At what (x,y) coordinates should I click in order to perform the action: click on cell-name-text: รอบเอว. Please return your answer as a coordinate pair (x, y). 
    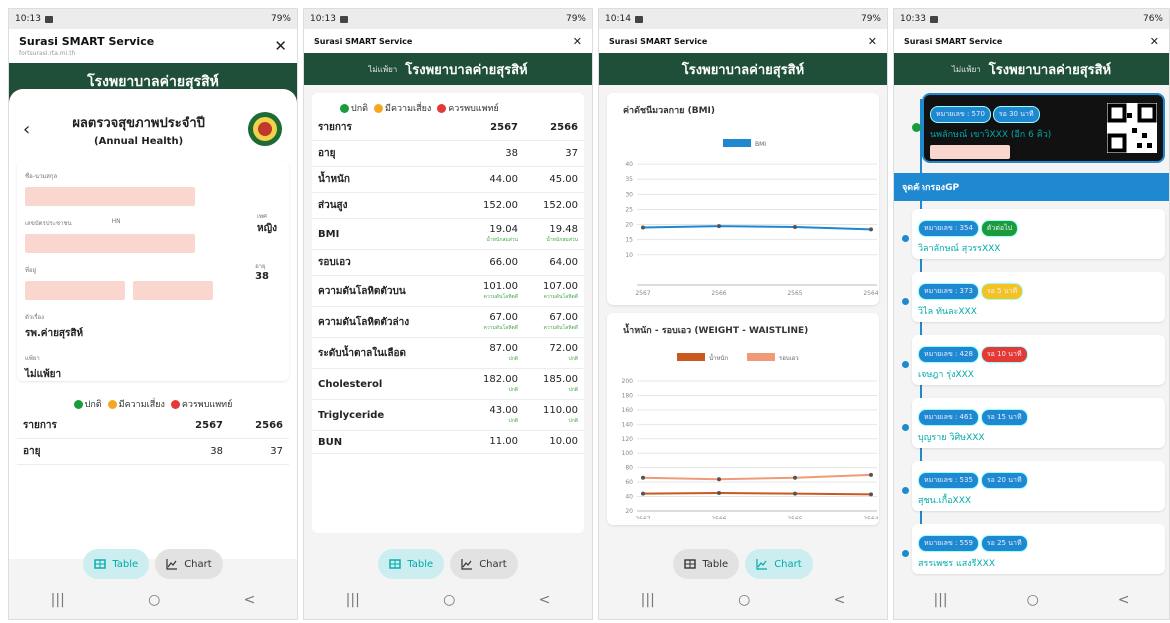
    Looking at the image, I should click on (334, 262).